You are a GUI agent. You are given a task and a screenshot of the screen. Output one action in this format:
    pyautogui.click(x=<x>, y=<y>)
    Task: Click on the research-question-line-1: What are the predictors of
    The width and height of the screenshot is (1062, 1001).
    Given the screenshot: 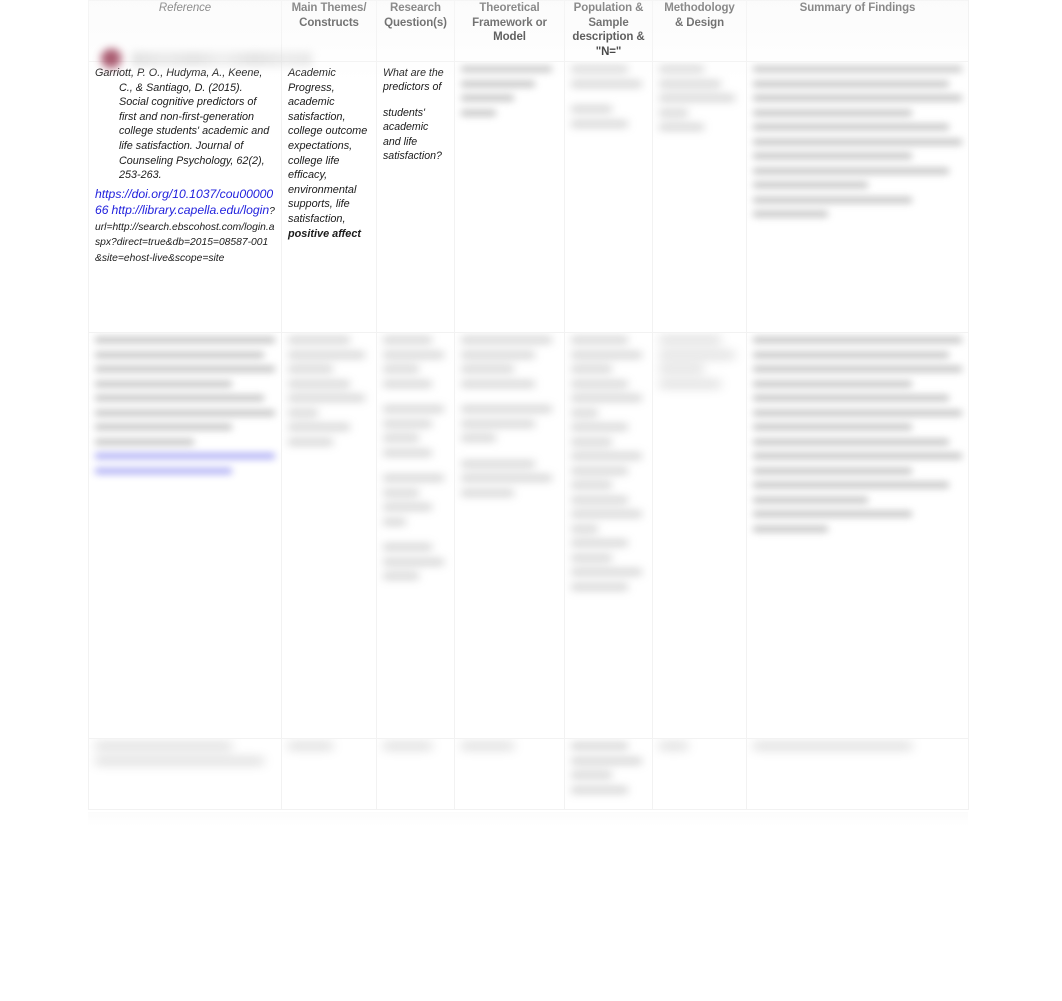 What is the action you would take?
    pyautogui.click(x=413, y=80)
    